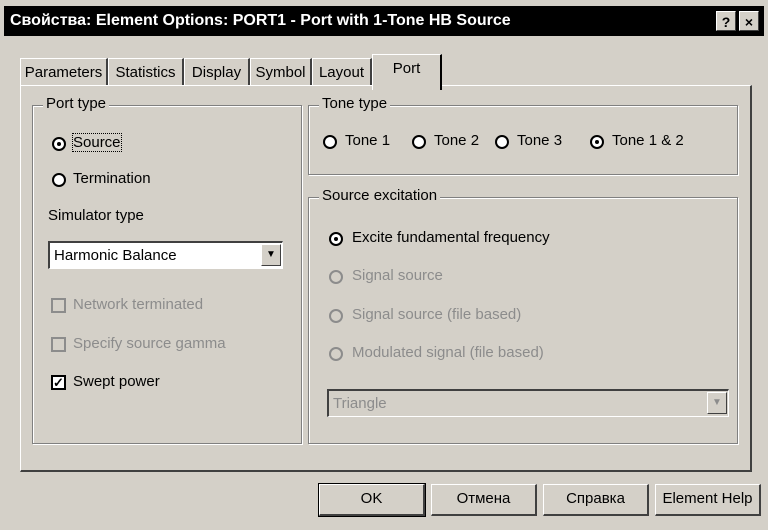 Image resolution: width=768 pixels, height=530 pixels. What do you see at coordinates (726, 21) in the screenshot?
I see `help-title-button: ?` at bounding box center [726, 21].